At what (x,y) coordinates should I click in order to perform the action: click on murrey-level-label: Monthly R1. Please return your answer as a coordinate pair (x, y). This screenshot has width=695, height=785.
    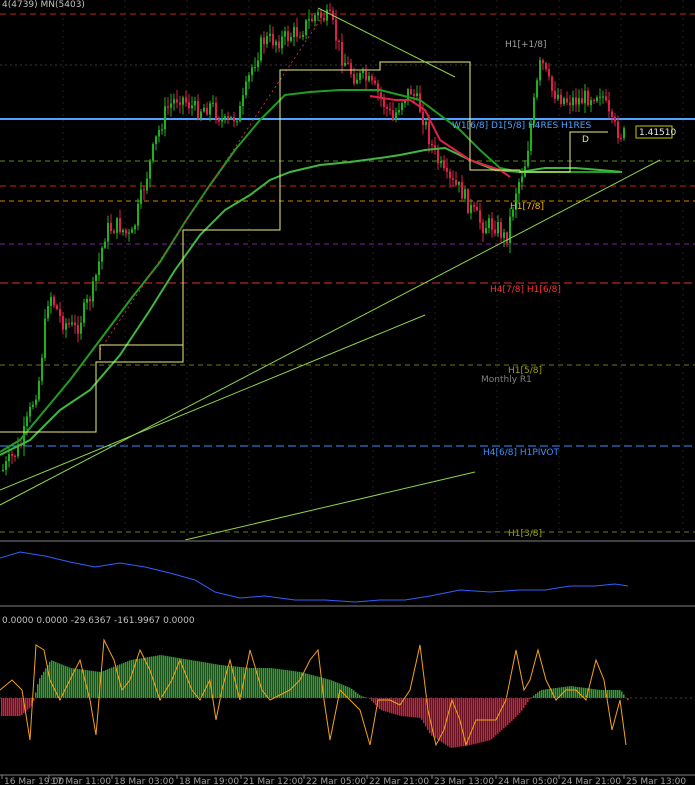
    Looking at the image, I should click on (506, 380).